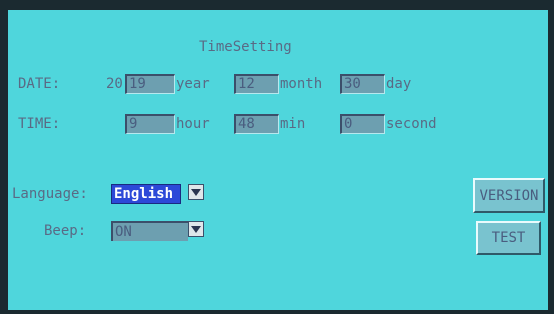  I want to click on day-field: 30, so click(362, 84).